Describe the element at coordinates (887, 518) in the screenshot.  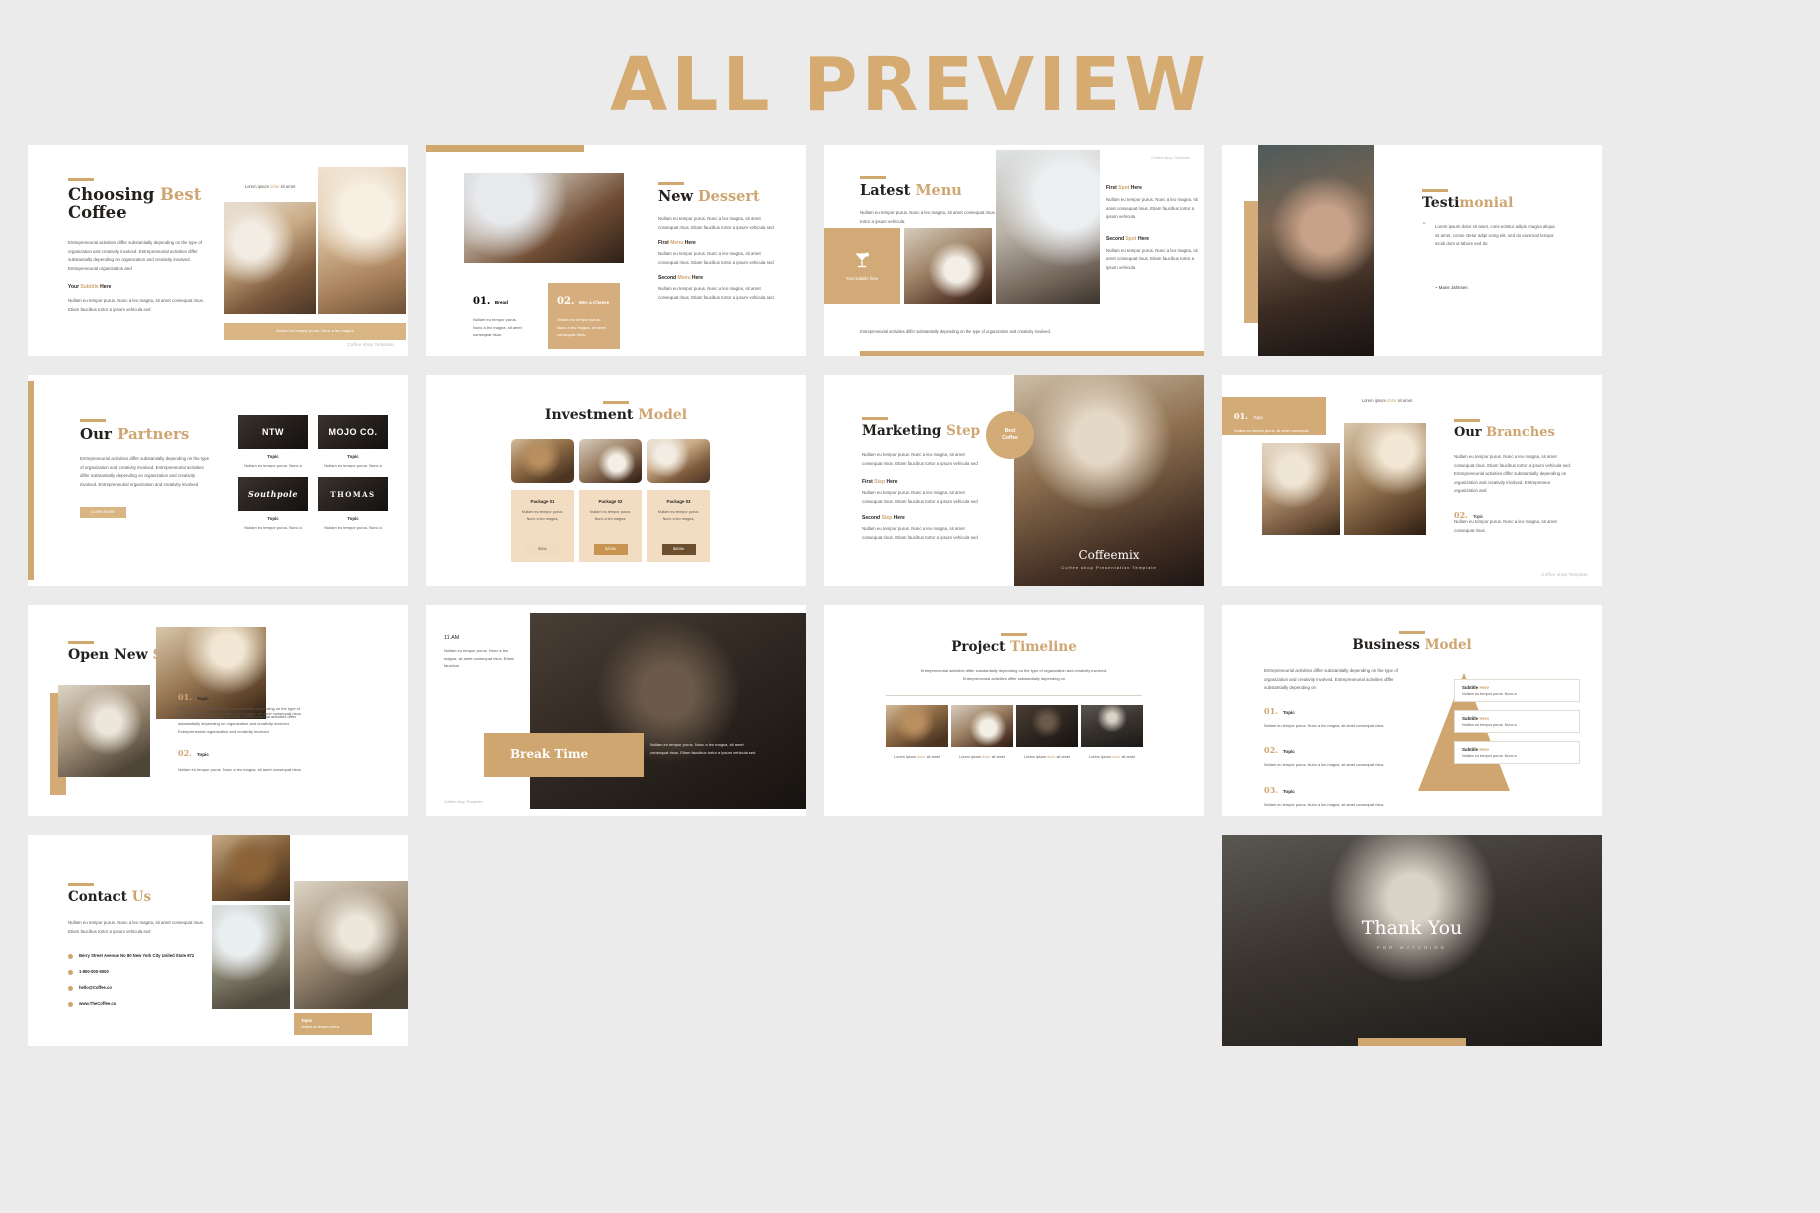
I see `step-2-accent: Step` at that location.